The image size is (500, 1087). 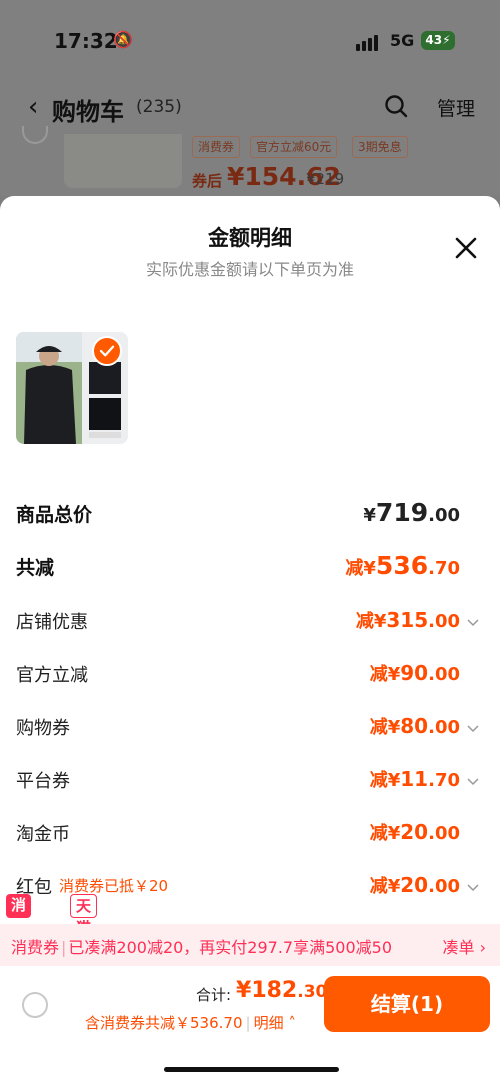 What do you see at coordinates (35, 1005) in the screenshot?
I see `select-all-radio` at bounding box center [35, 1005].